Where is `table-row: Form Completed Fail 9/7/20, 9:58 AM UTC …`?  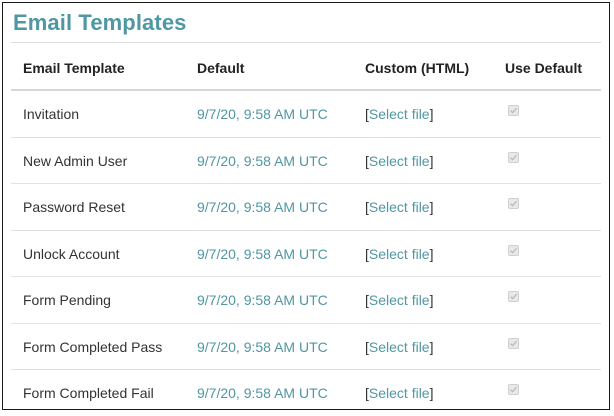 table-row: Form Completed Fail 9/7/20, 9:58 AM UTC … is located at coordinates (306, 393).